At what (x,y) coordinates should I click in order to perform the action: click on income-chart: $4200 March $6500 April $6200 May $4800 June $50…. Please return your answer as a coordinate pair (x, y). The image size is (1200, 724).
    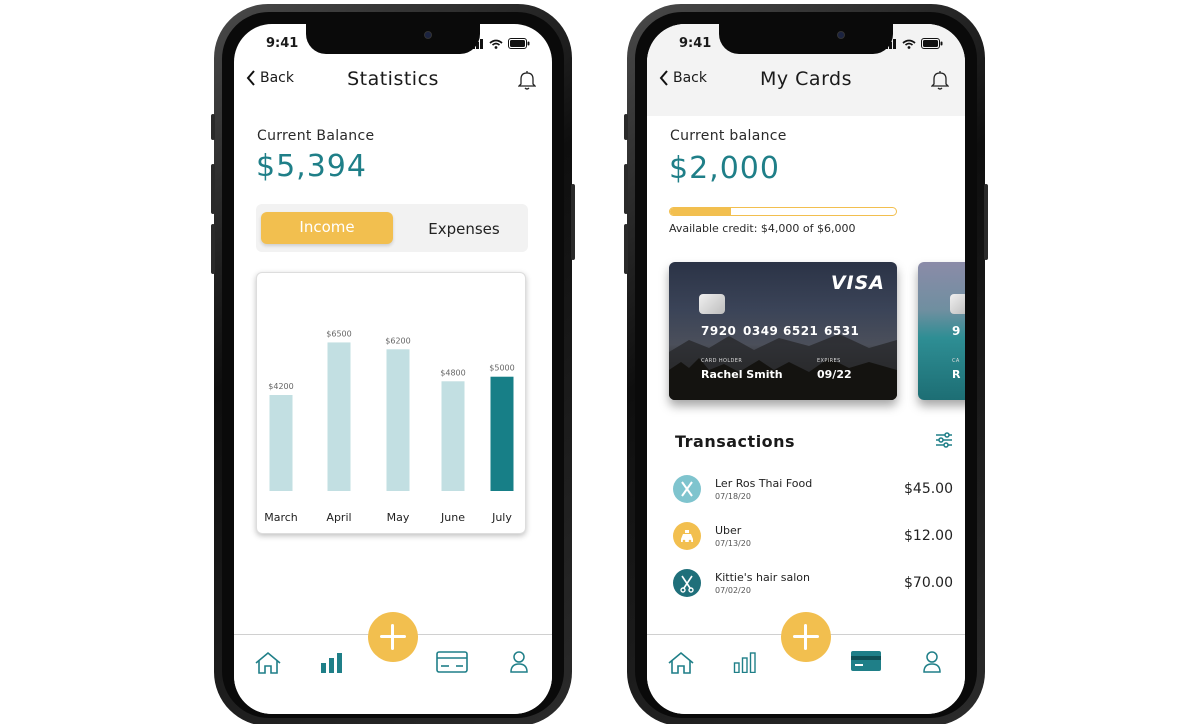
    Looking at the image, I should click on (391, 403).